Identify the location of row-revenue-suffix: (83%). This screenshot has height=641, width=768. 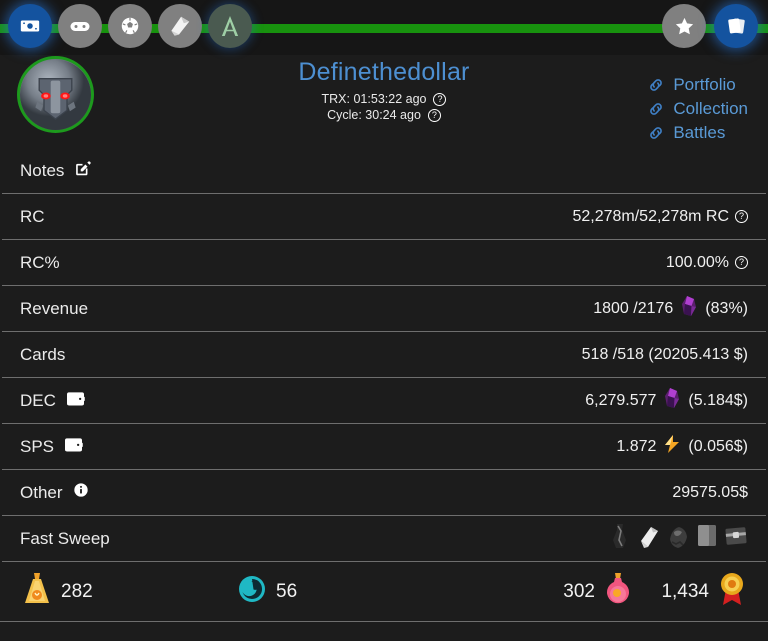
(726, 308).